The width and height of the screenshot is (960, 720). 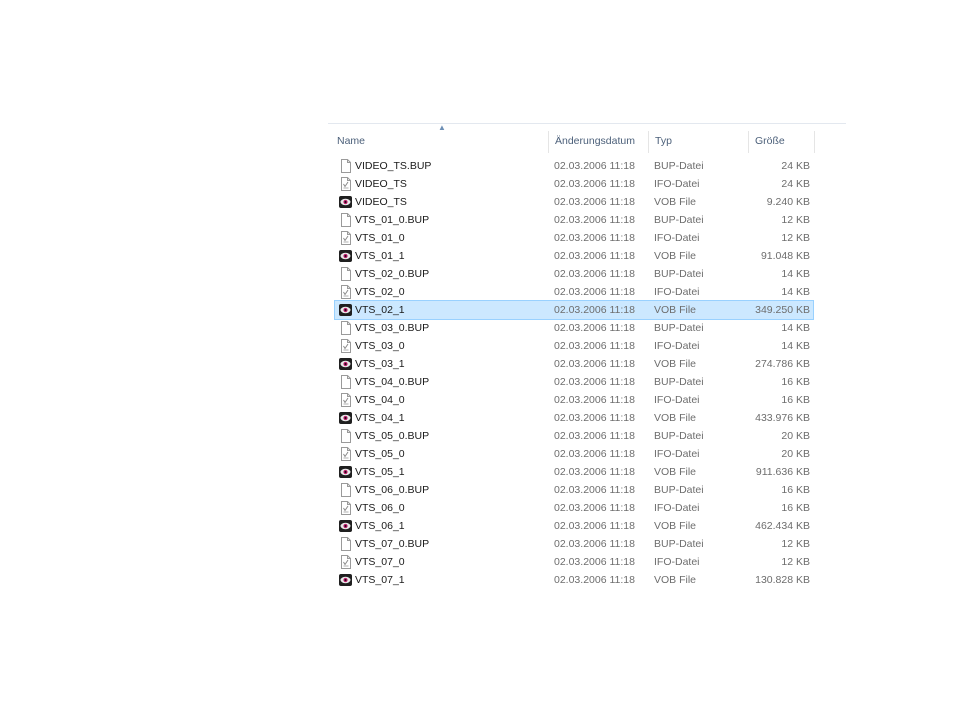 I want to click on file-row: VTS_05_0 02.03.2006 11:18 IFO-Datei 20 KB, so click(x=574, y=454).